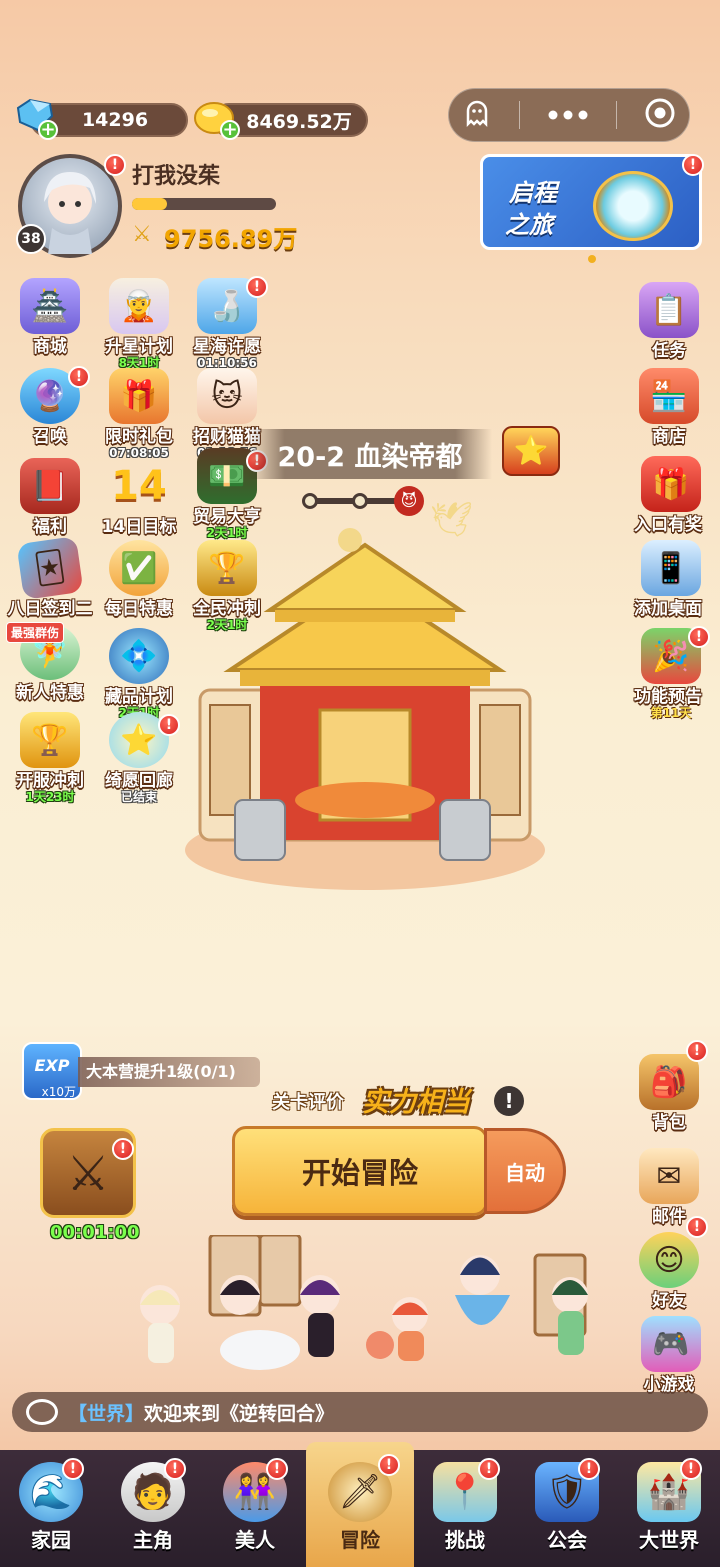  What do you see at coordinates (176, 176) in the screenshot?
I see `player-name: 打我没茱` at bounding box center [176, 176].